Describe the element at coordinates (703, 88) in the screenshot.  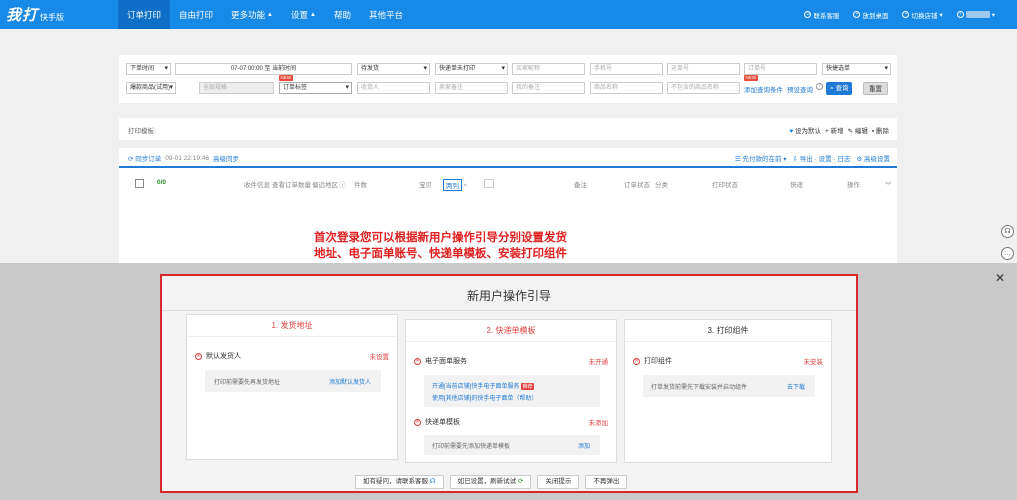
I see `exclude-goods-input: 不包含的商品名称` at that location.